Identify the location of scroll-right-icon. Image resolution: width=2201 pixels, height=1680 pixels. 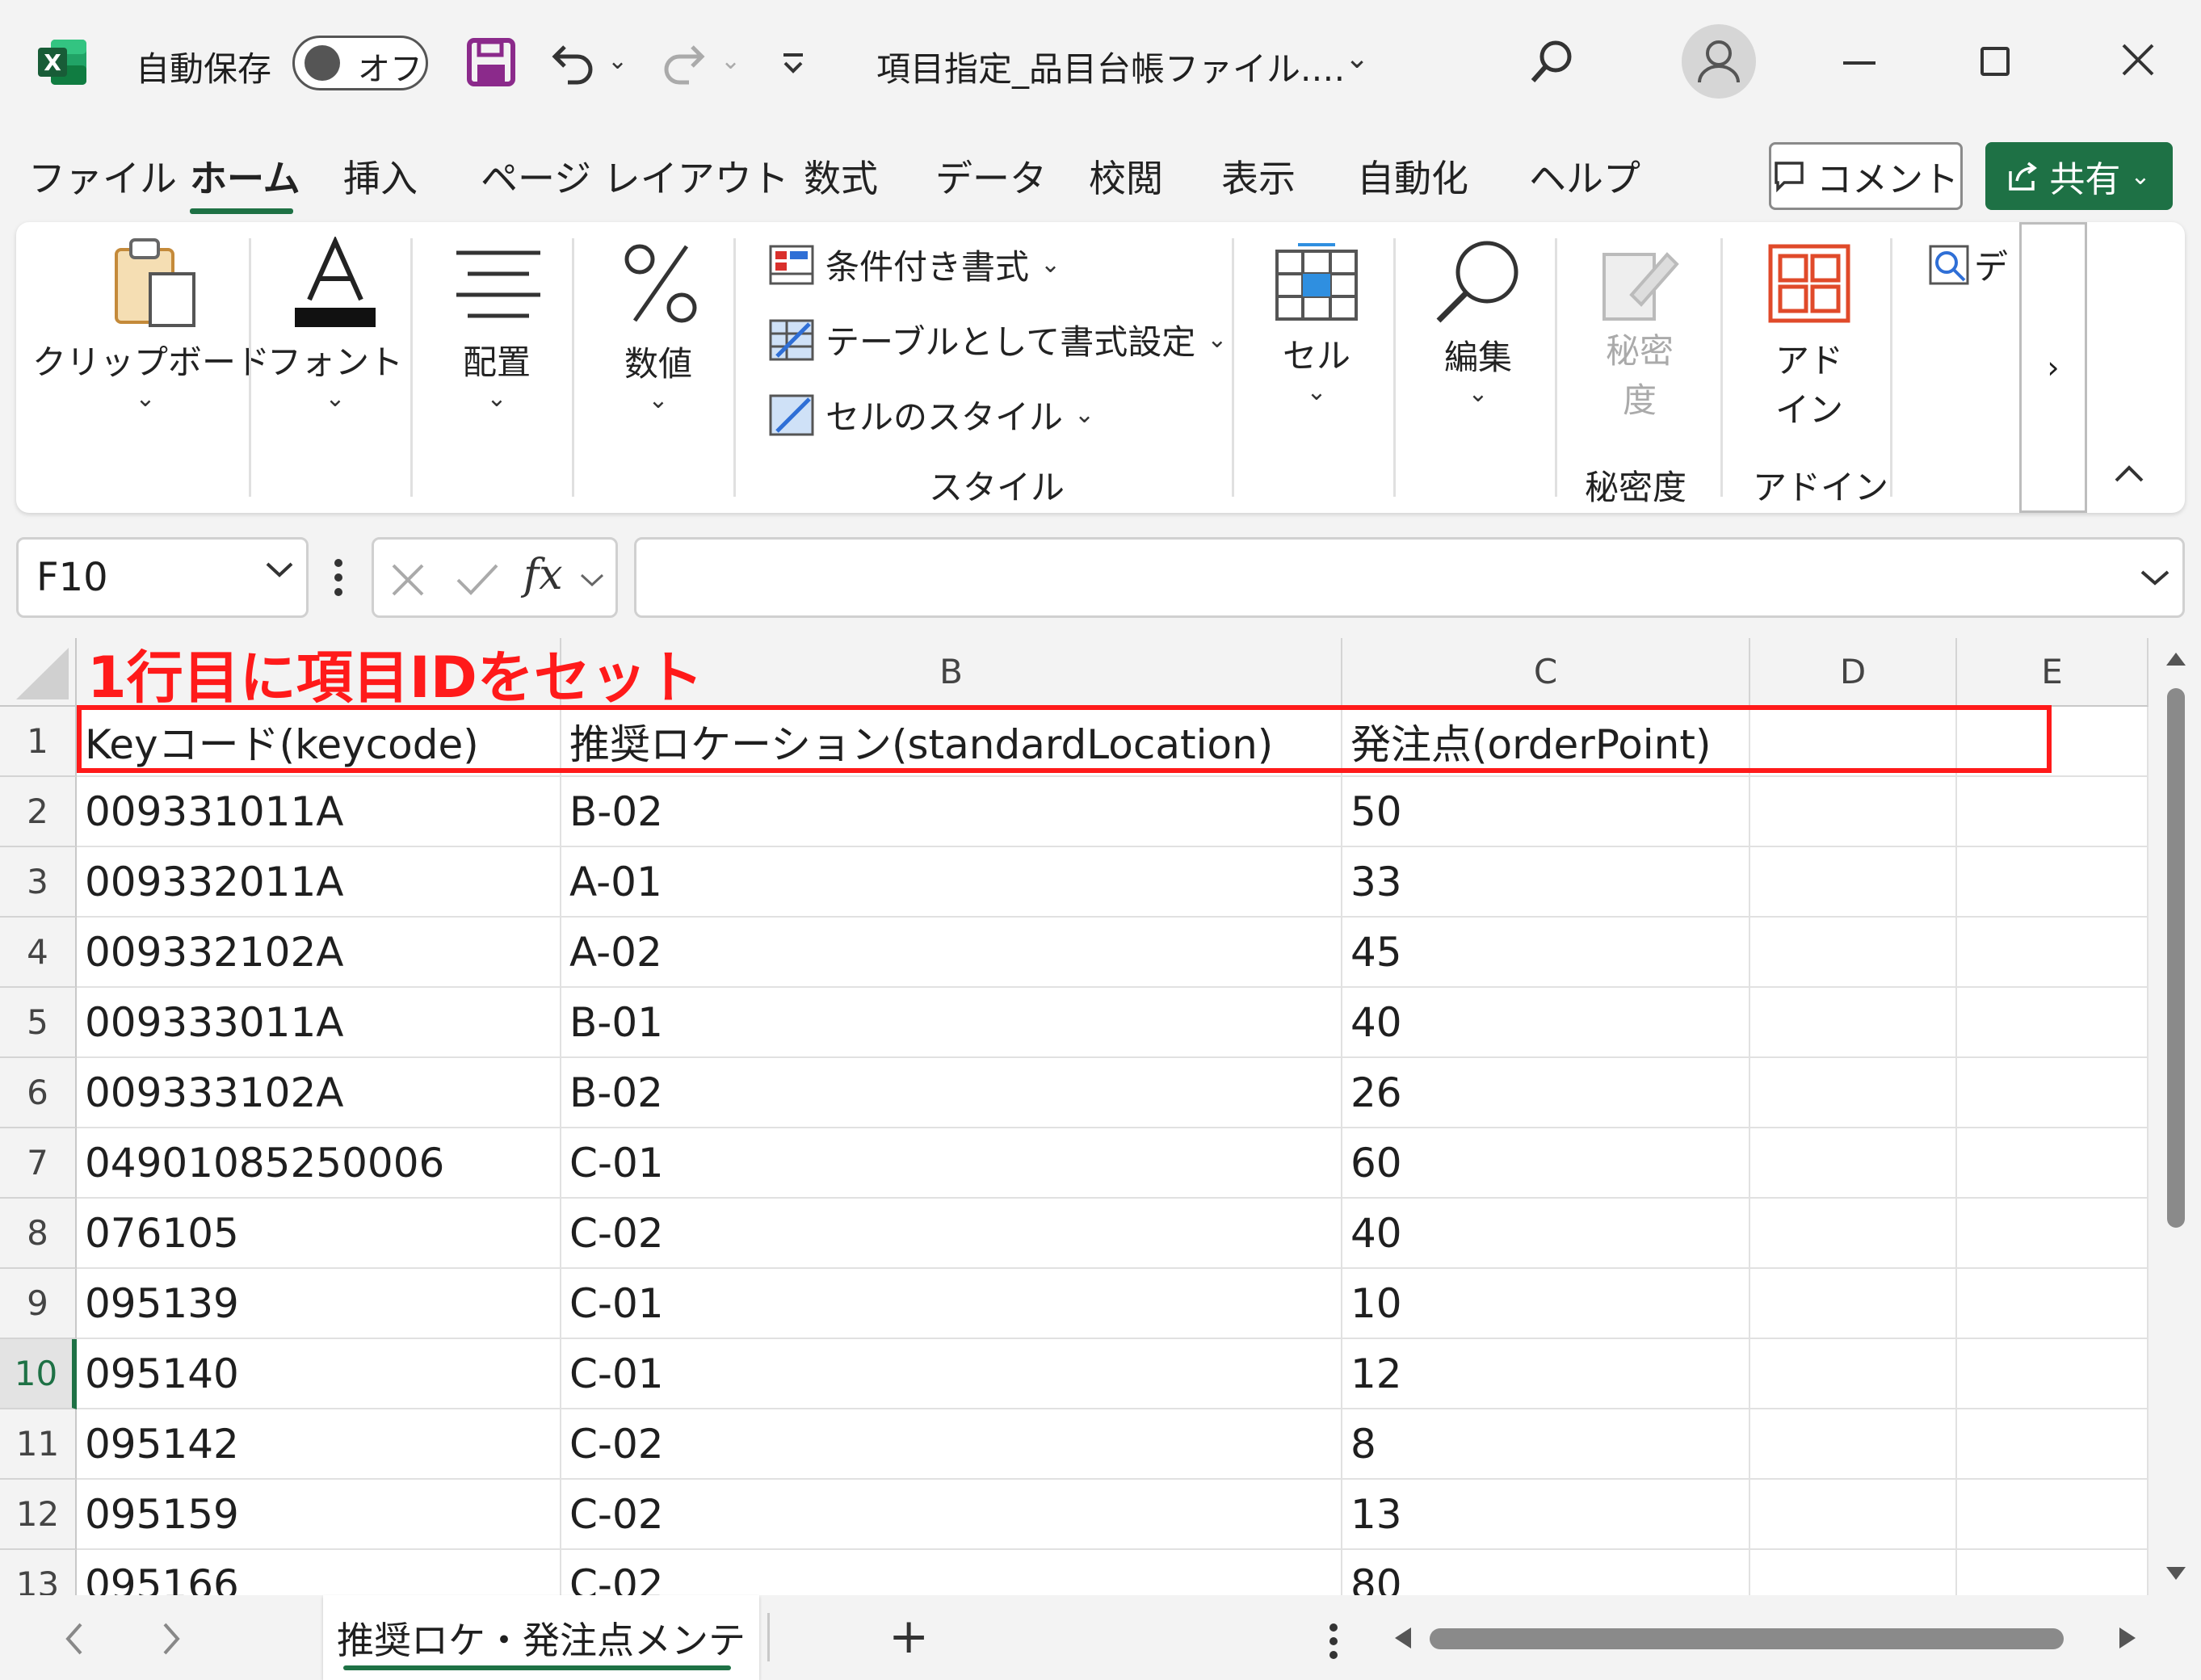
(2127, 1638).